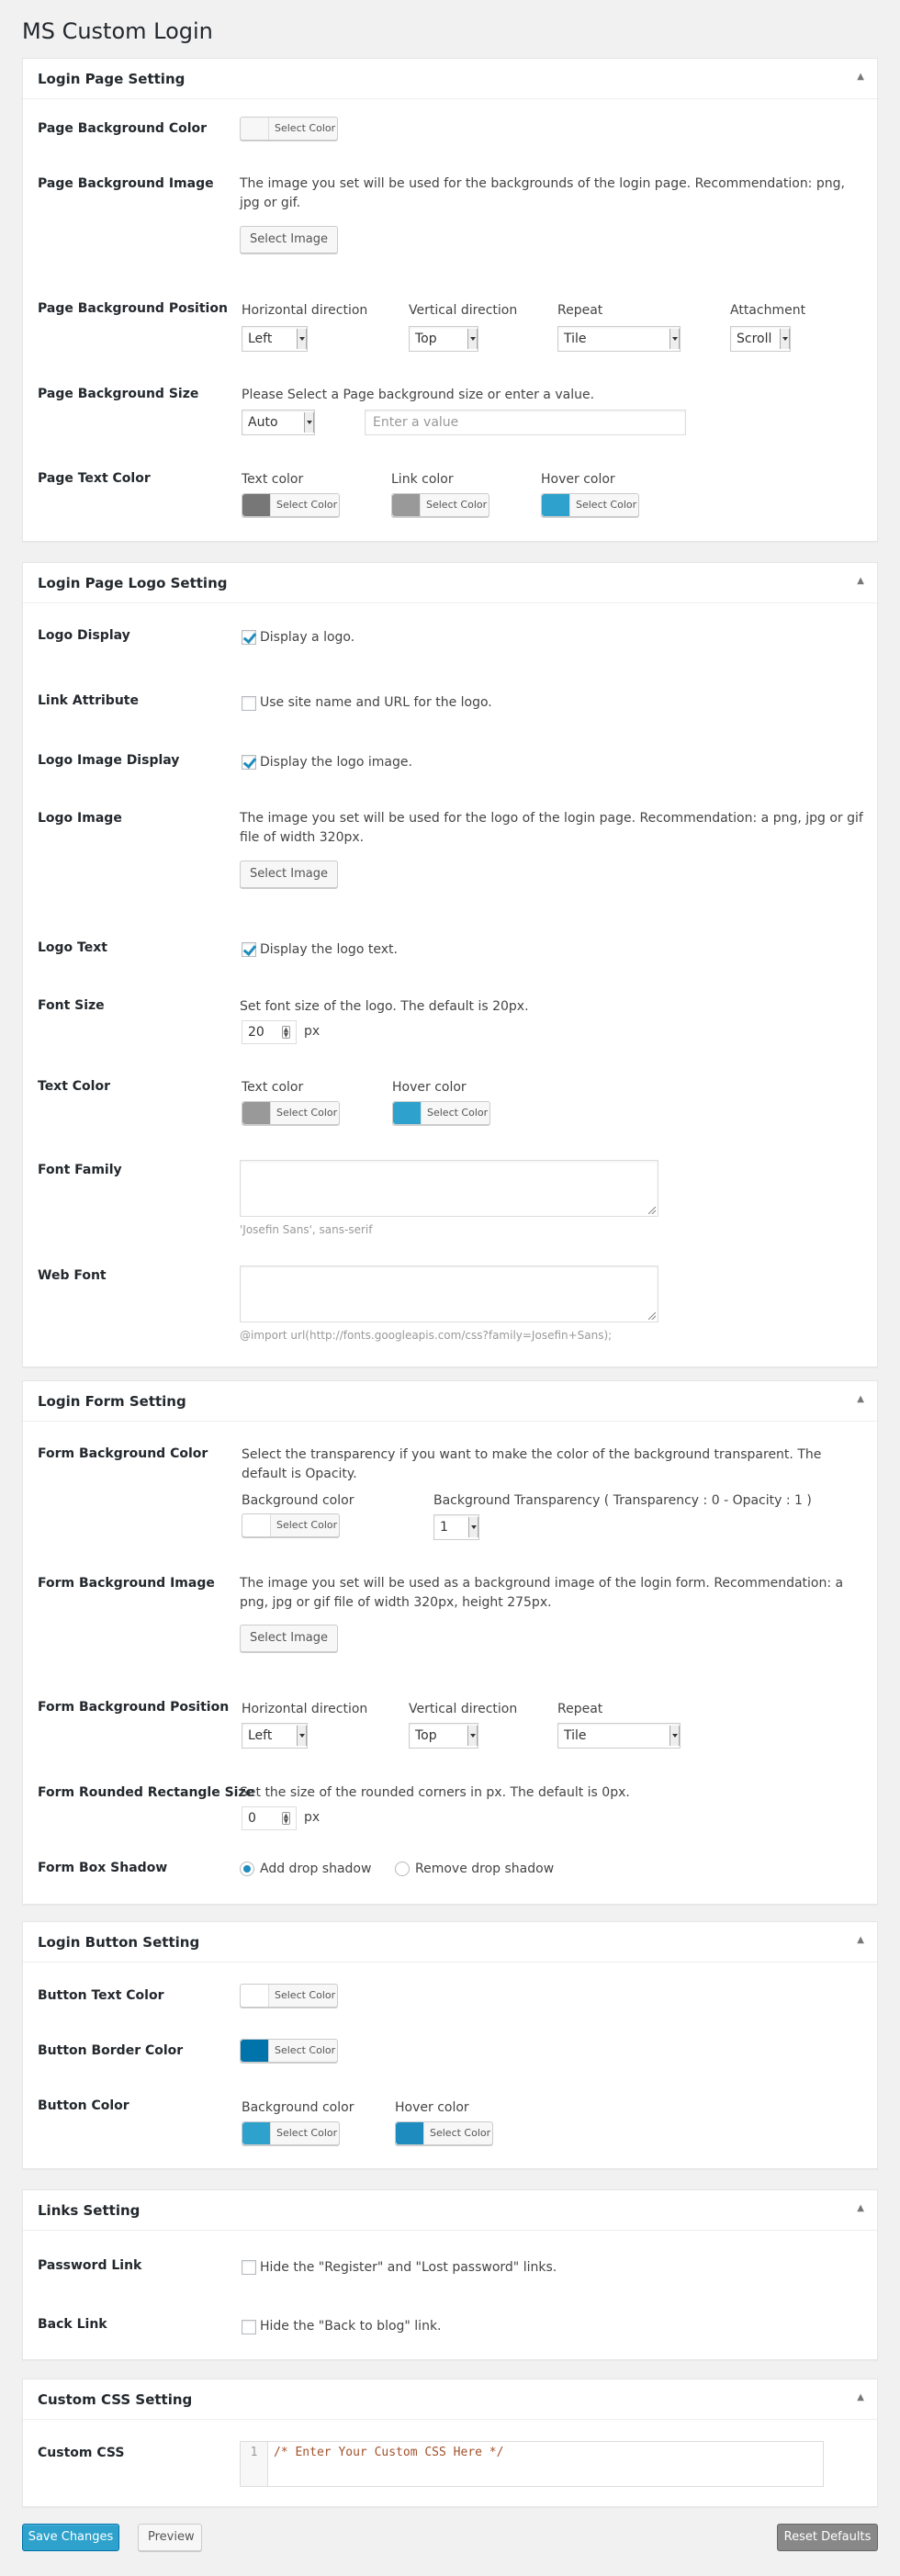  Describe the element at coordinates (249, 949) in the screenshot. I see `logo-text-checkbox` at that location.